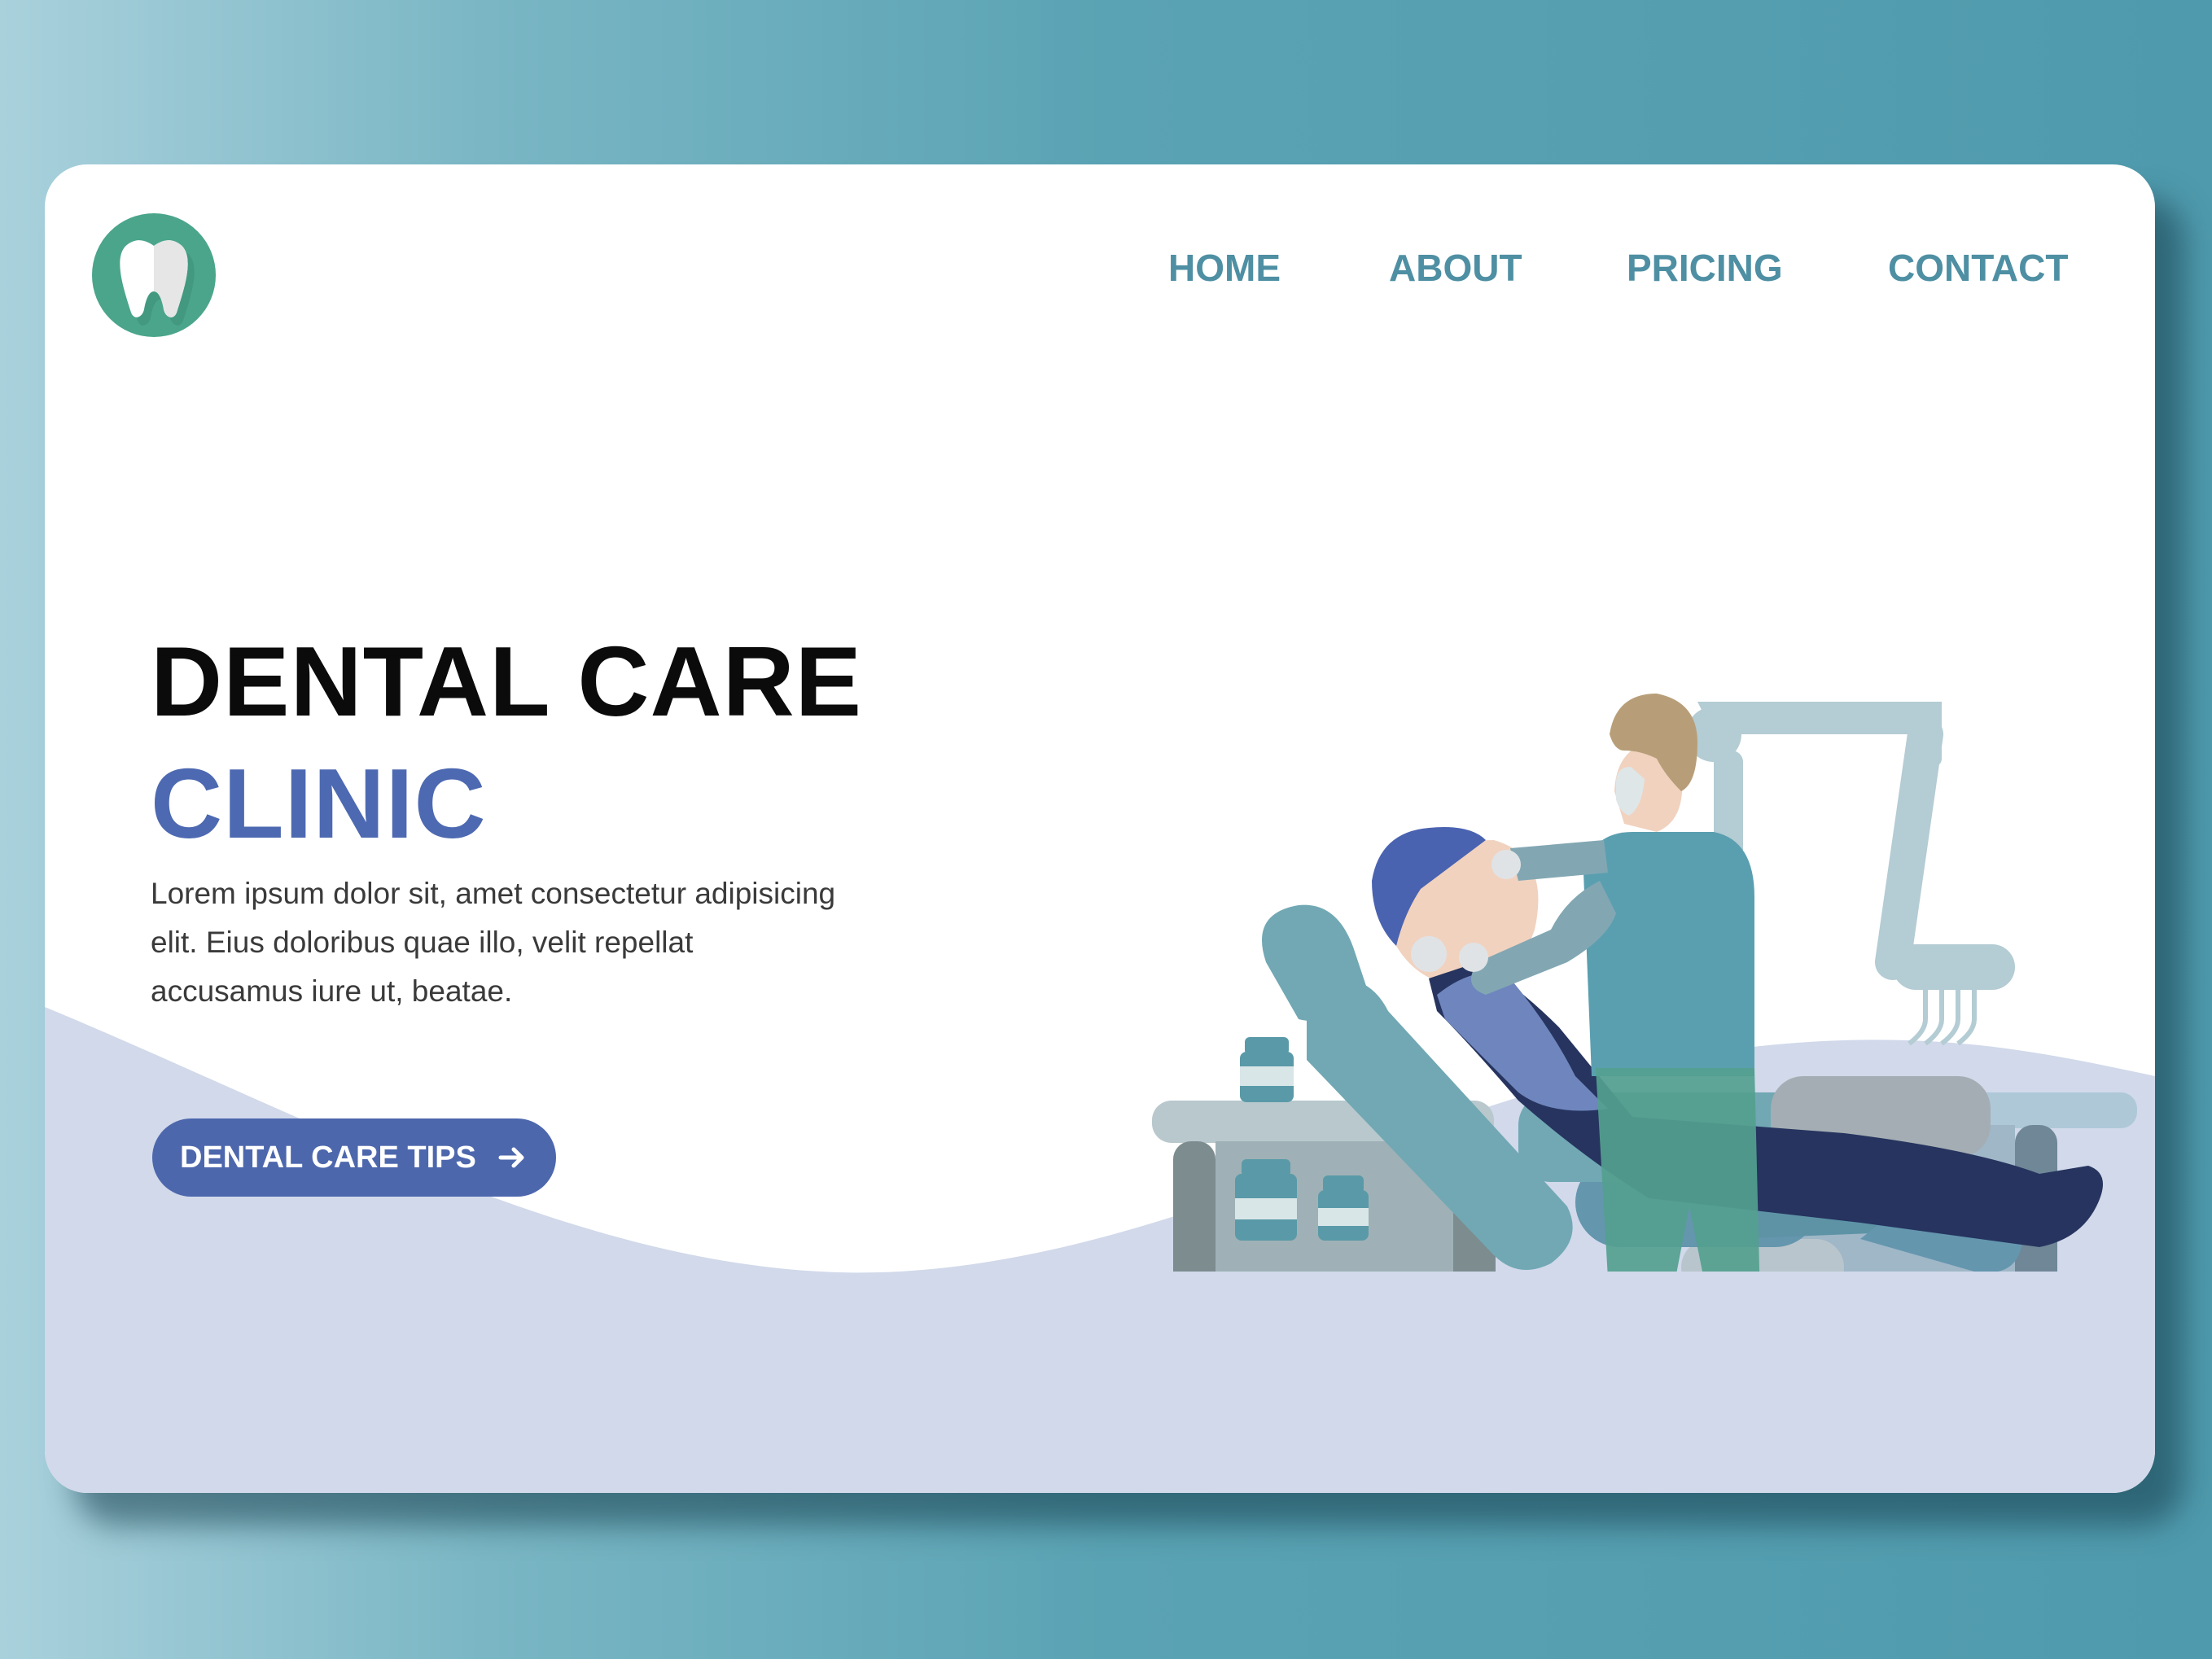 The width and height of the screenshot is (2212, 1659). Describe the element at coordinates (1978, 268) in the screenshot. I see `nav-contact-link: CONTACT` at that location.